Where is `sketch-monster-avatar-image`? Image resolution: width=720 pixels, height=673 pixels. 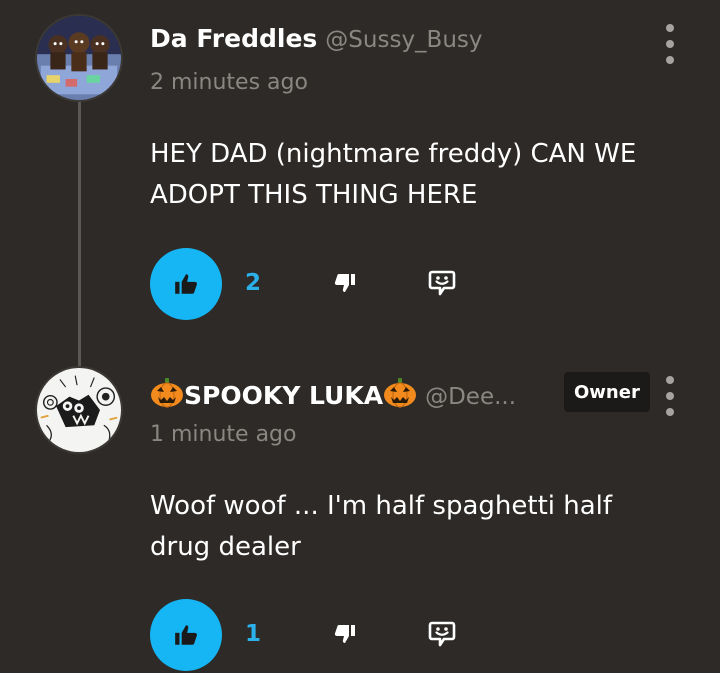 sketch-monster-avatar-image is located at coordinates (79, 410).